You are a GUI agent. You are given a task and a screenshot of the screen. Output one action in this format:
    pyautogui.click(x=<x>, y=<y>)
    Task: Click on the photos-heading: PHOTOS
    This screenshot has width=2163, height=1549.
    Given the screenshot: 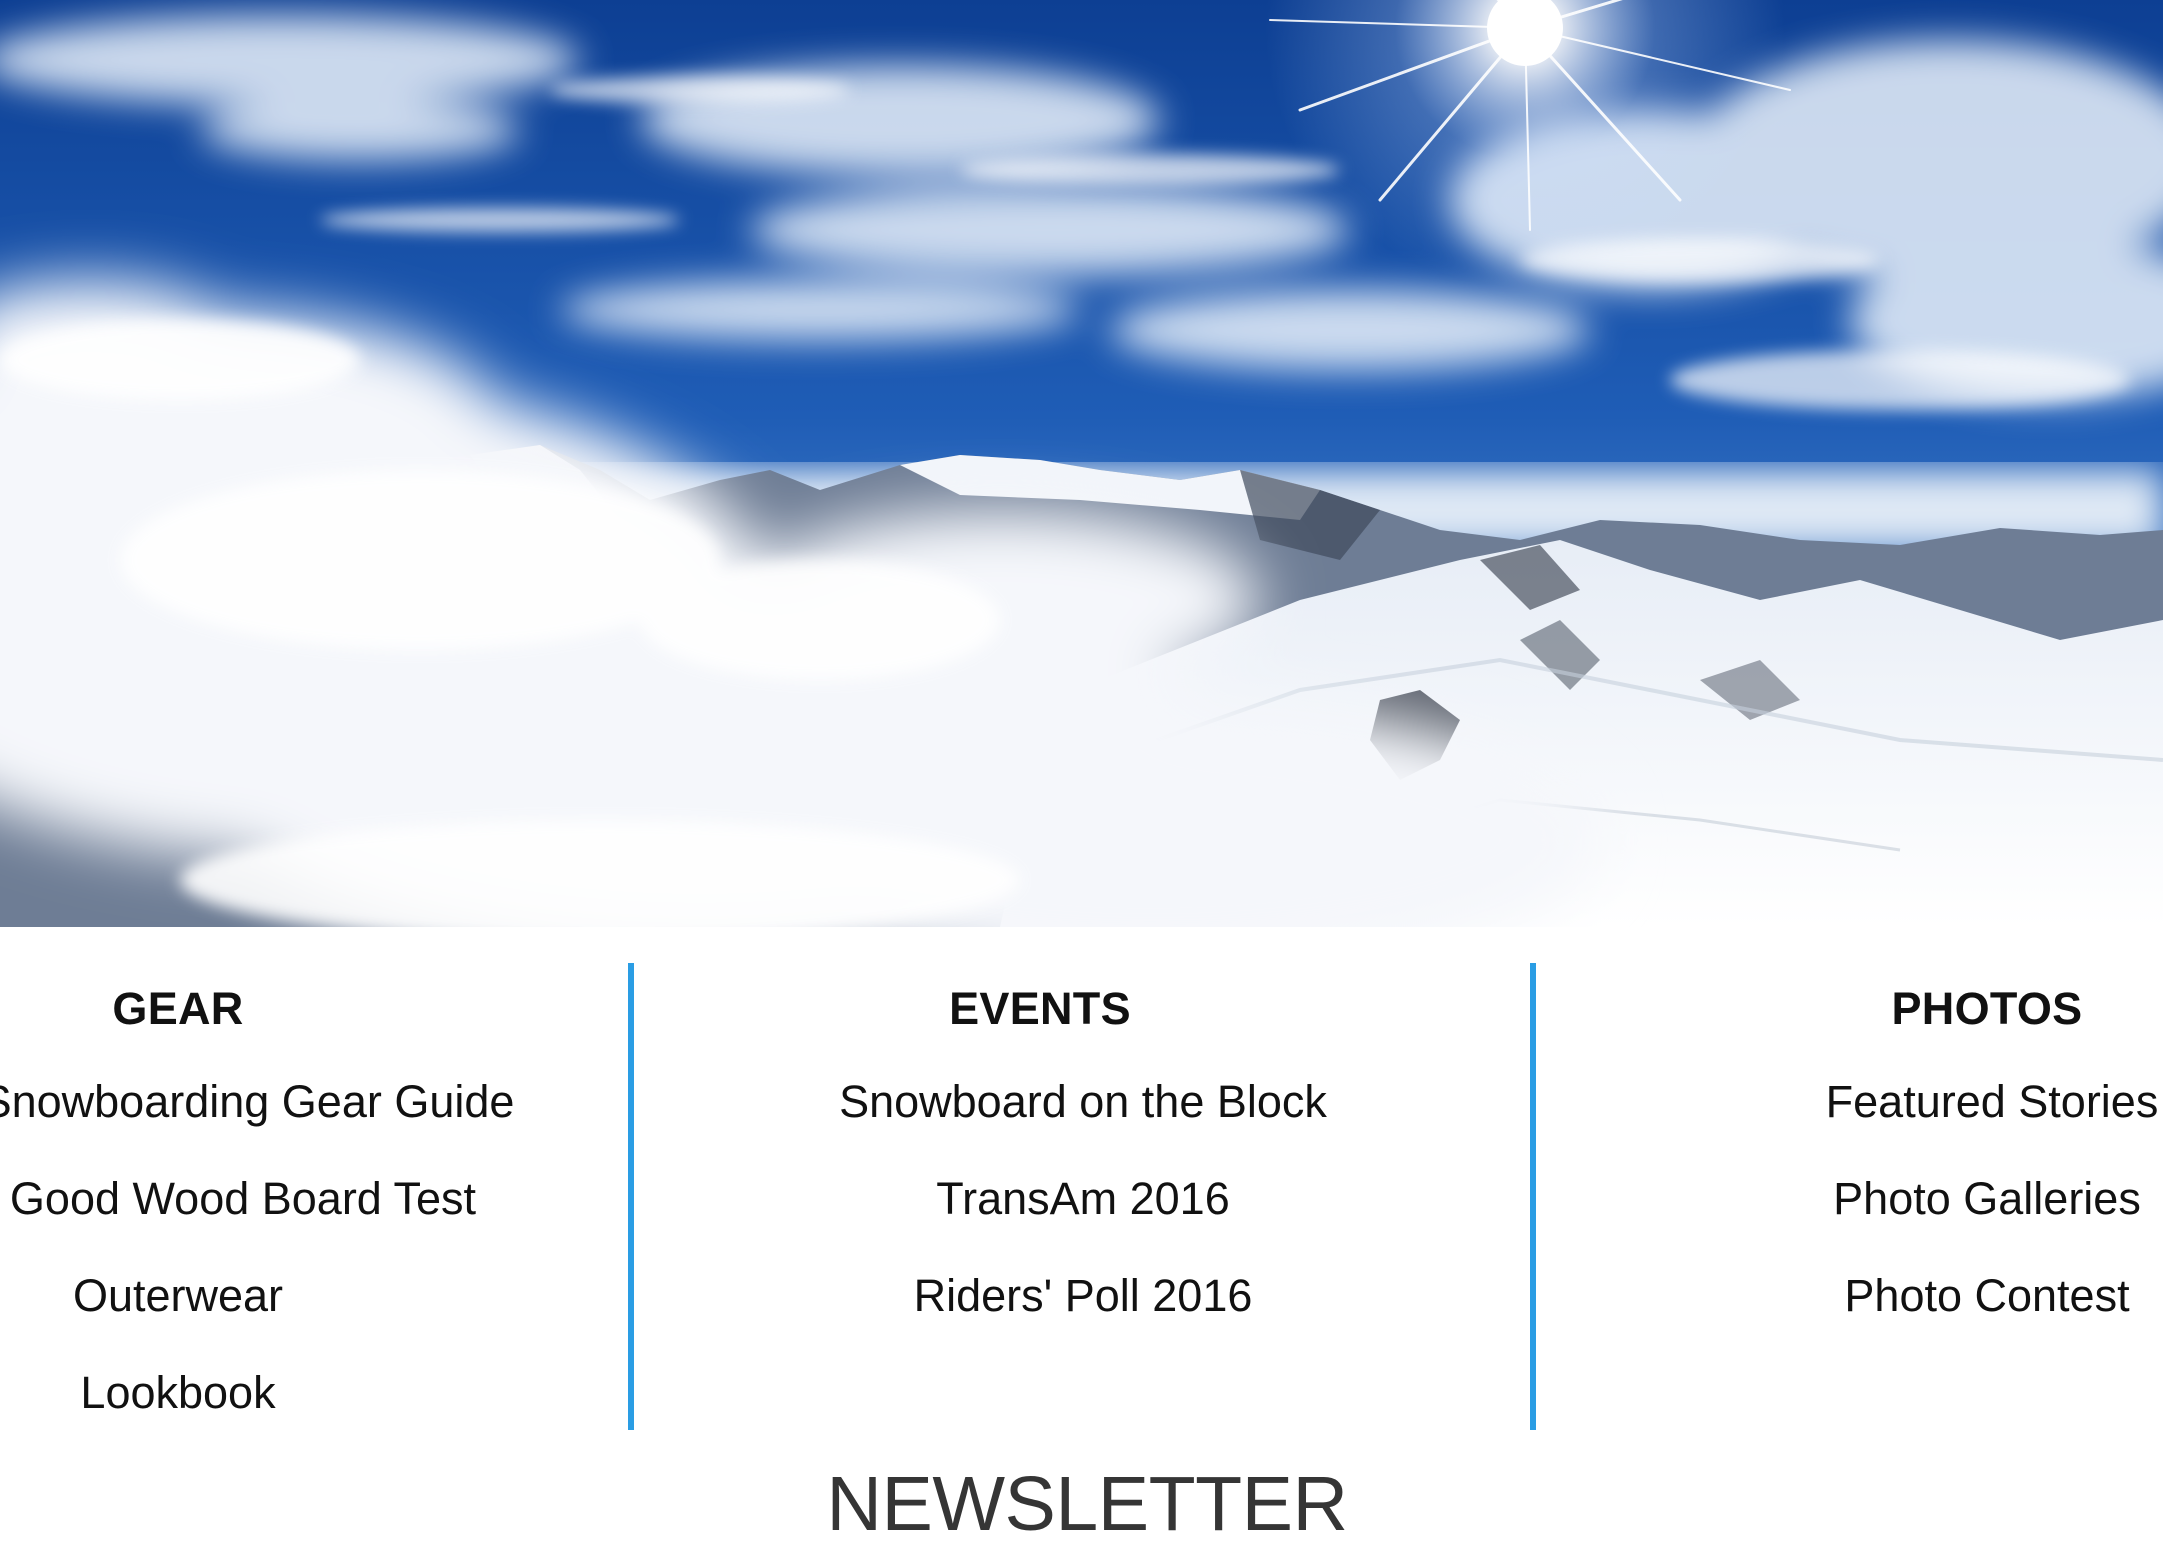 What is the action you would take?
    pyautogui.click(x=1987, y=1008)
    